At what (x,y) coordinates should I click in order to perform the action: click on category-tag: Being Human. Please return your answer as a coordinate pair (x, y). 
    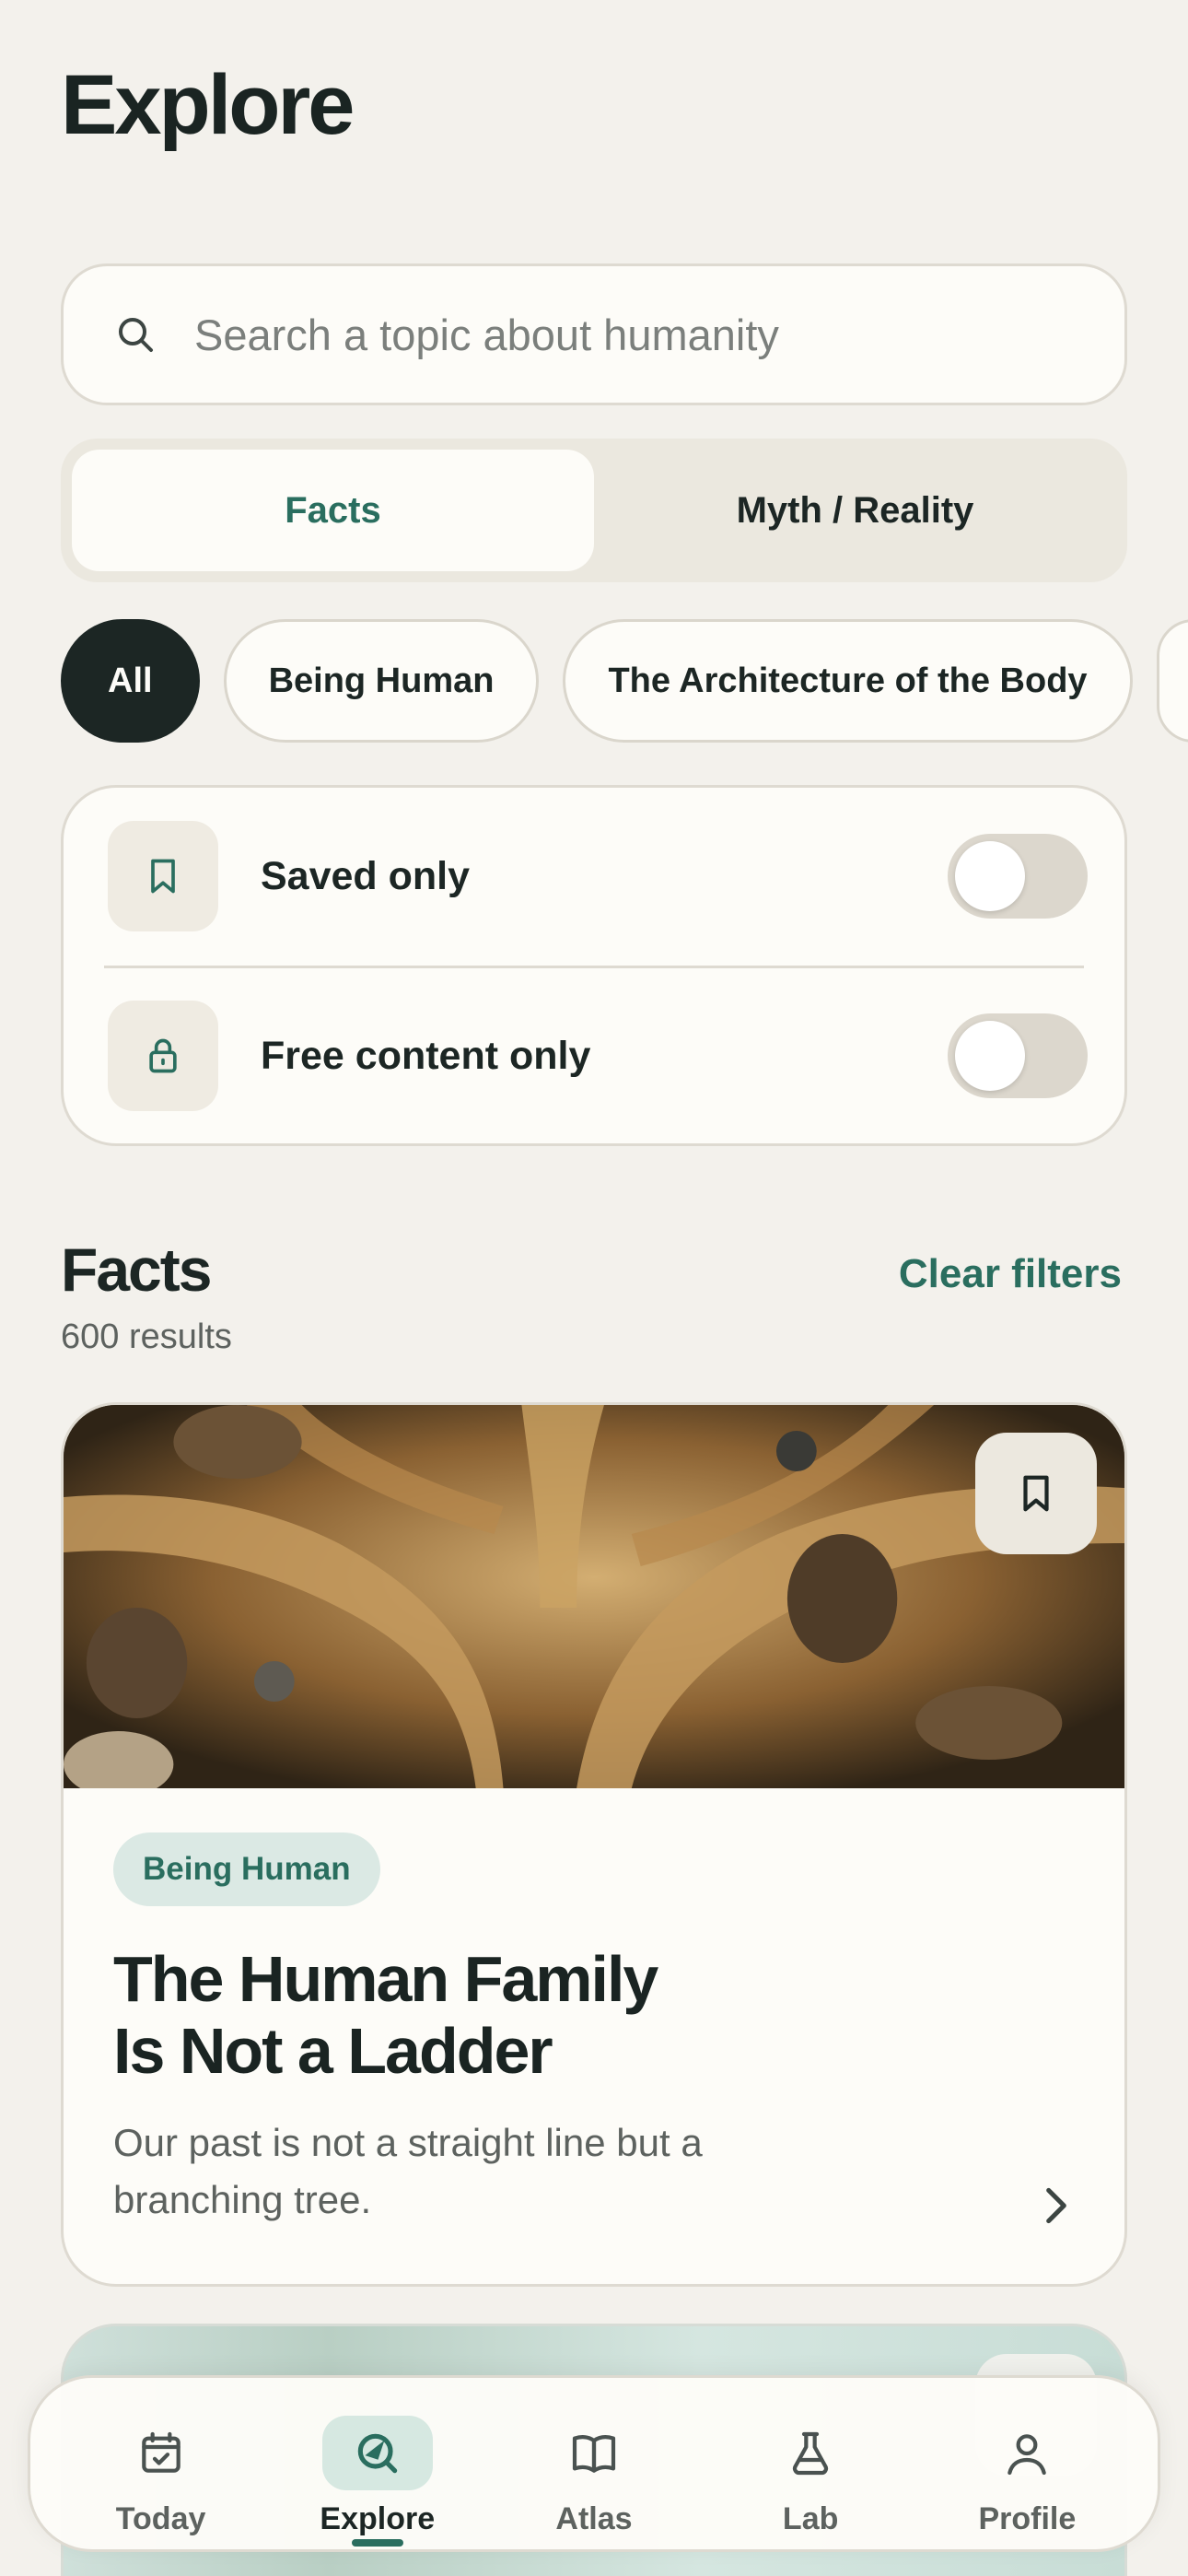
    Looking at the image, I should click on (246, 1869).